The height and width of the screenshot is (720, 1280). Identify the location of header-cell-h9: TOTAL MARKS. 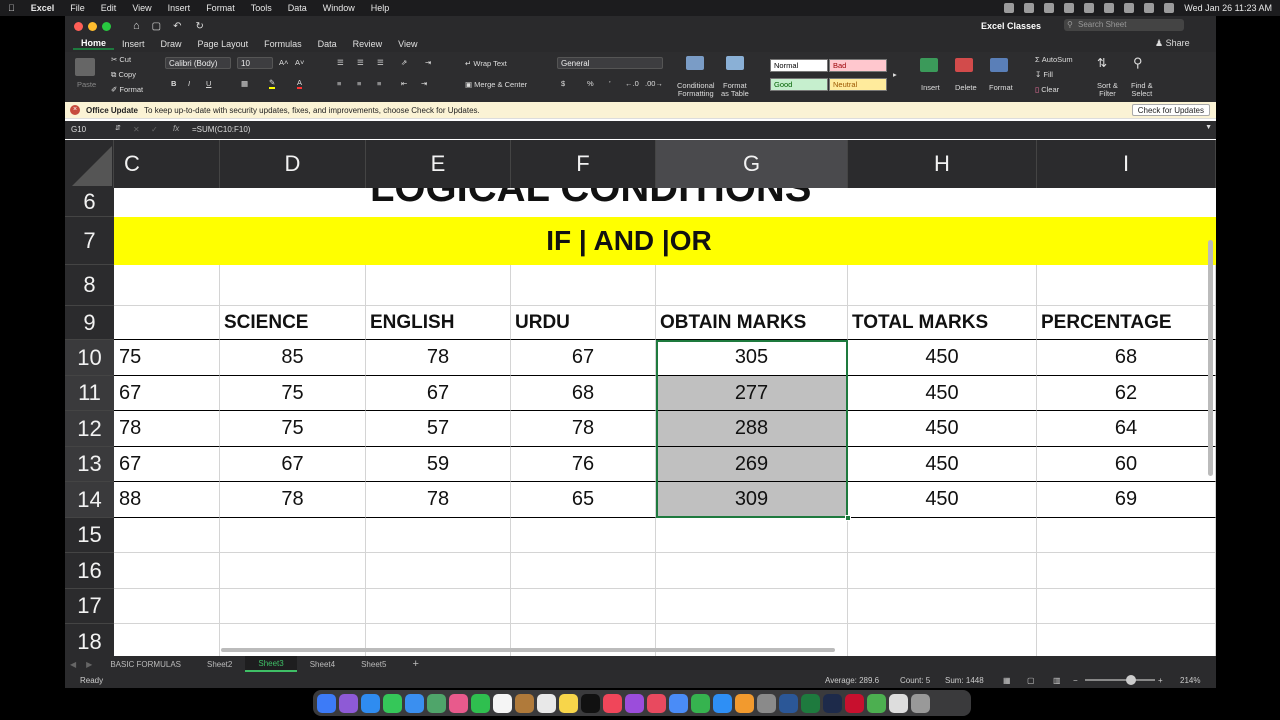
(942, 323).